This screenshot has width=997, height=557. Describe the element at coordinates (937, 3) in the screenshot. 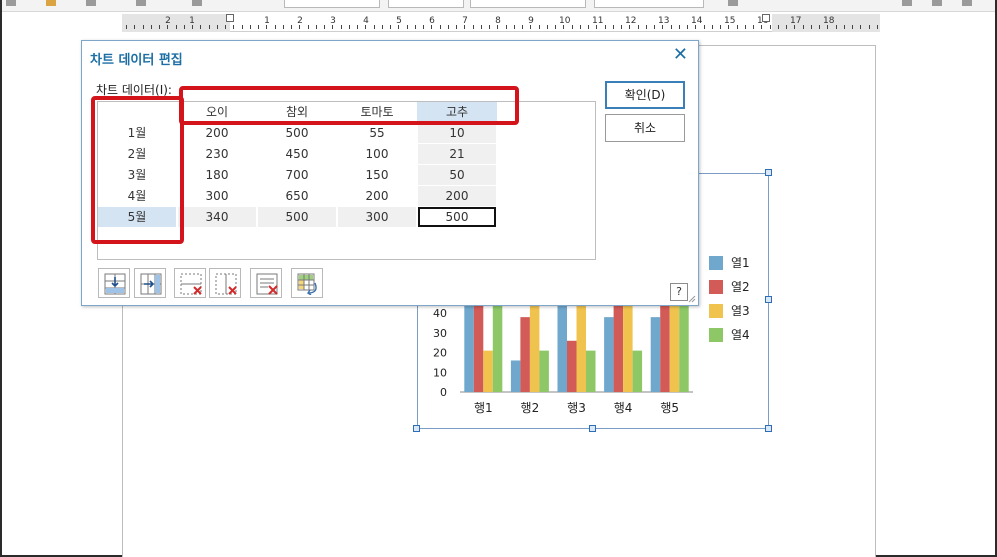

I see `align-center-icon` at that location.